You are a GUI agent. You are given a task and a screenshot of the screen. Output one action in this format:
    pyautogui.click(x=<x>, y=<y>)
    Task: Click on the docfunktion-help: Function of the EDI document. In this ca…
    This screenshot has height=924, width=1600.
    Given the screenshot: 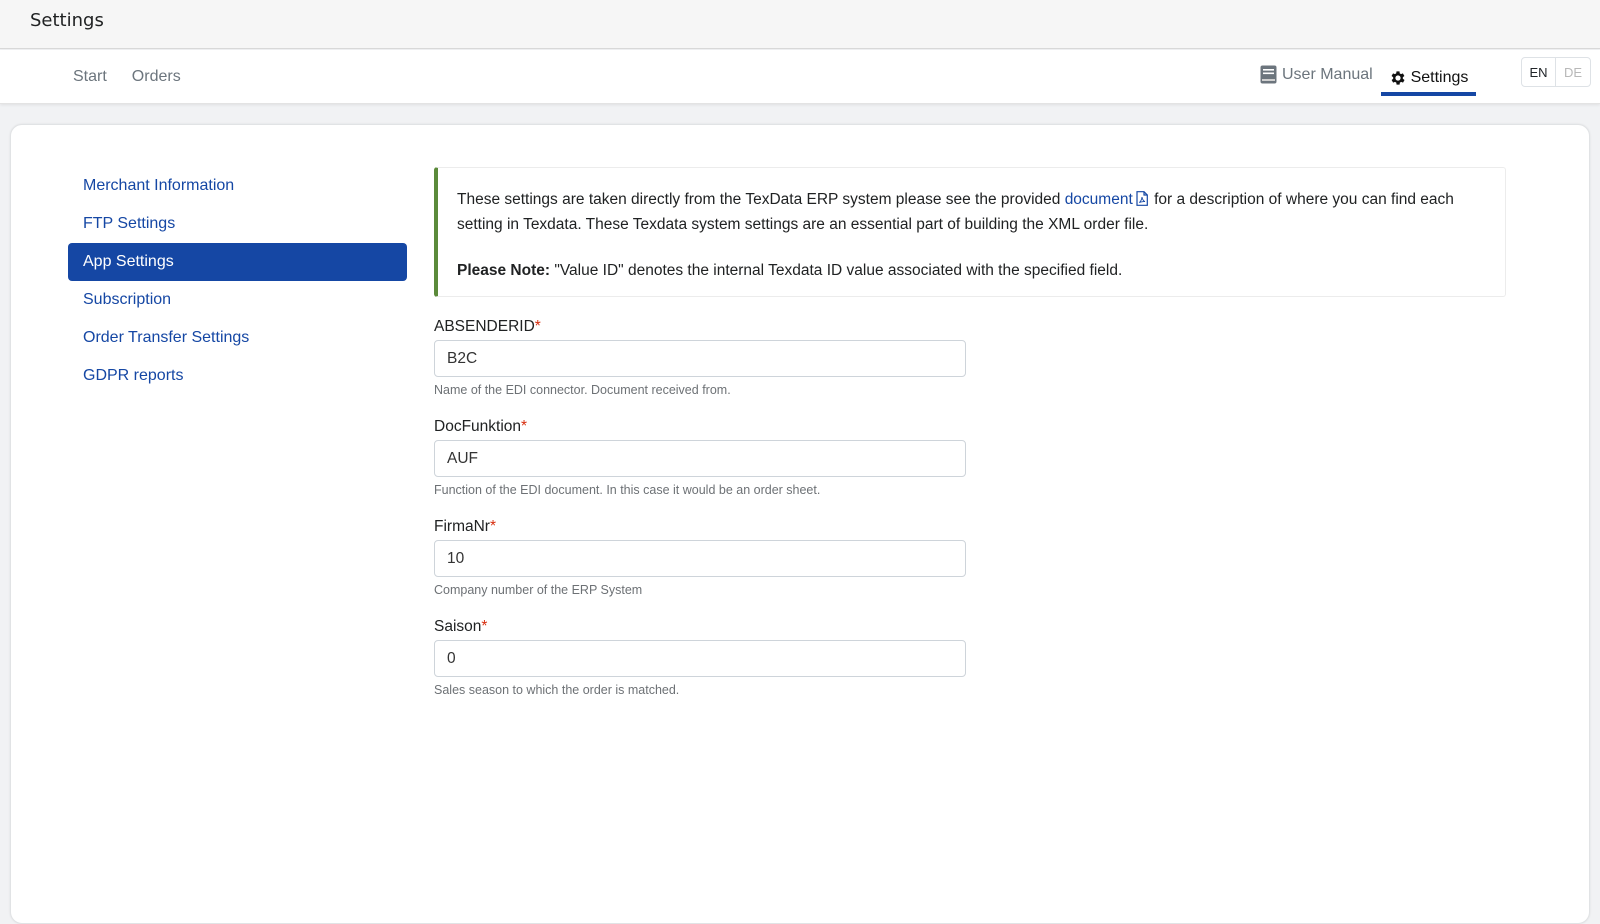 What is the action you would take?
    pyautogui.click(x=627, y=490)
    